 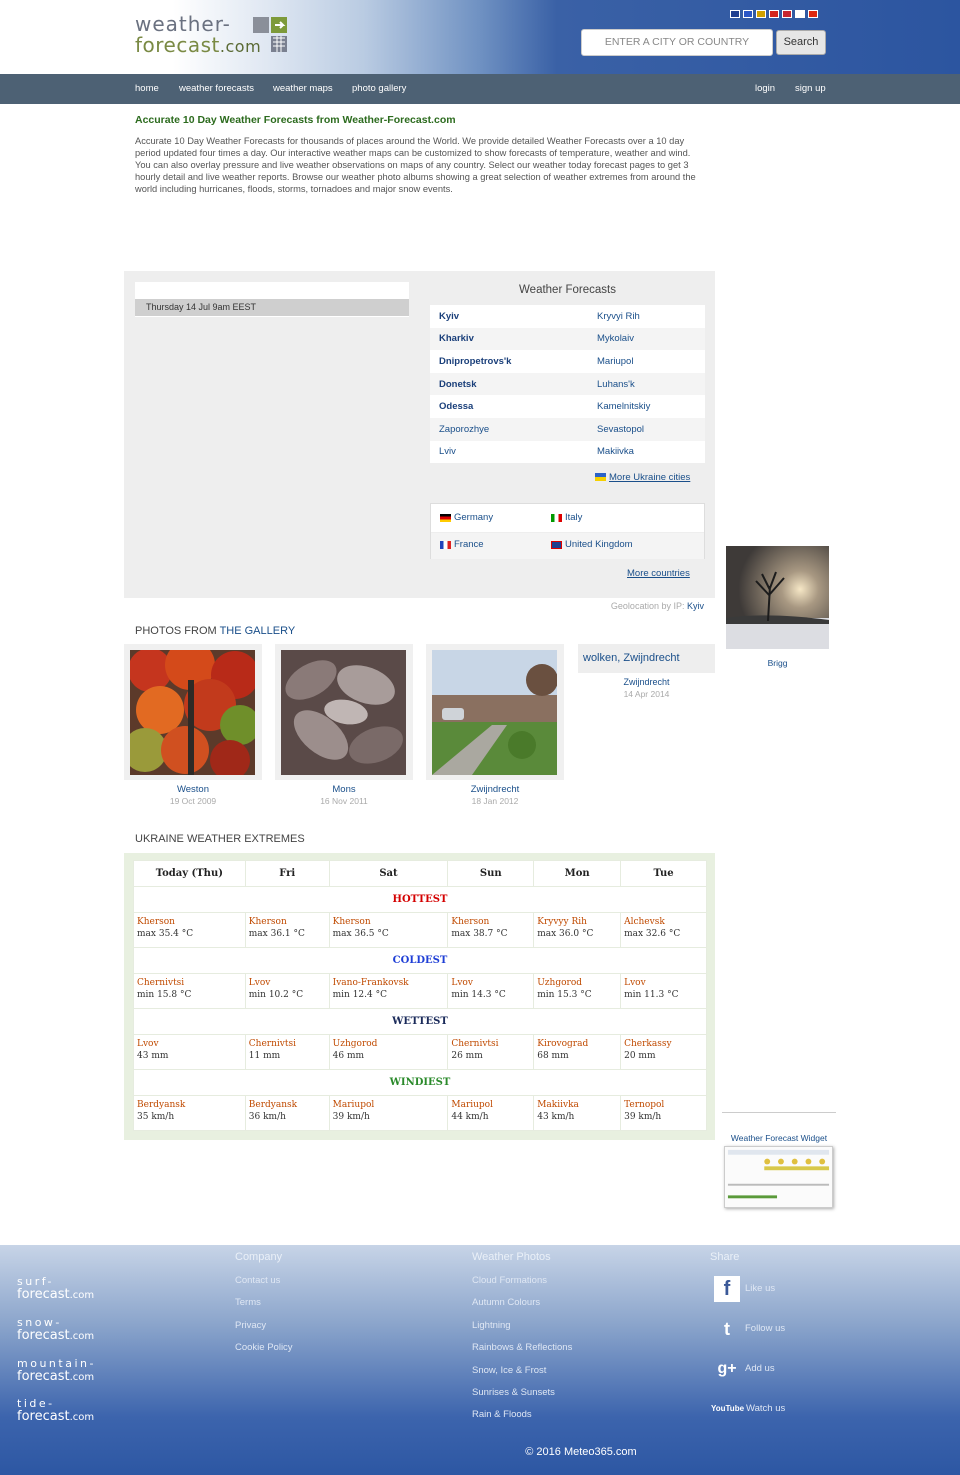 What do you see at coordinates (646, 384) in the screenshot?
I see `city-link: Luhans'k` at bounding box center [646, 384].